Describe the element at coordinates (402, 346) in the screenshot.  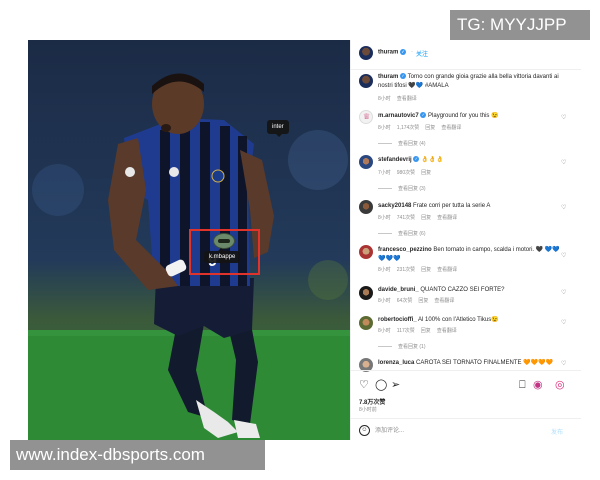
I see `view-replies: 查看回复 (1)` at that location.